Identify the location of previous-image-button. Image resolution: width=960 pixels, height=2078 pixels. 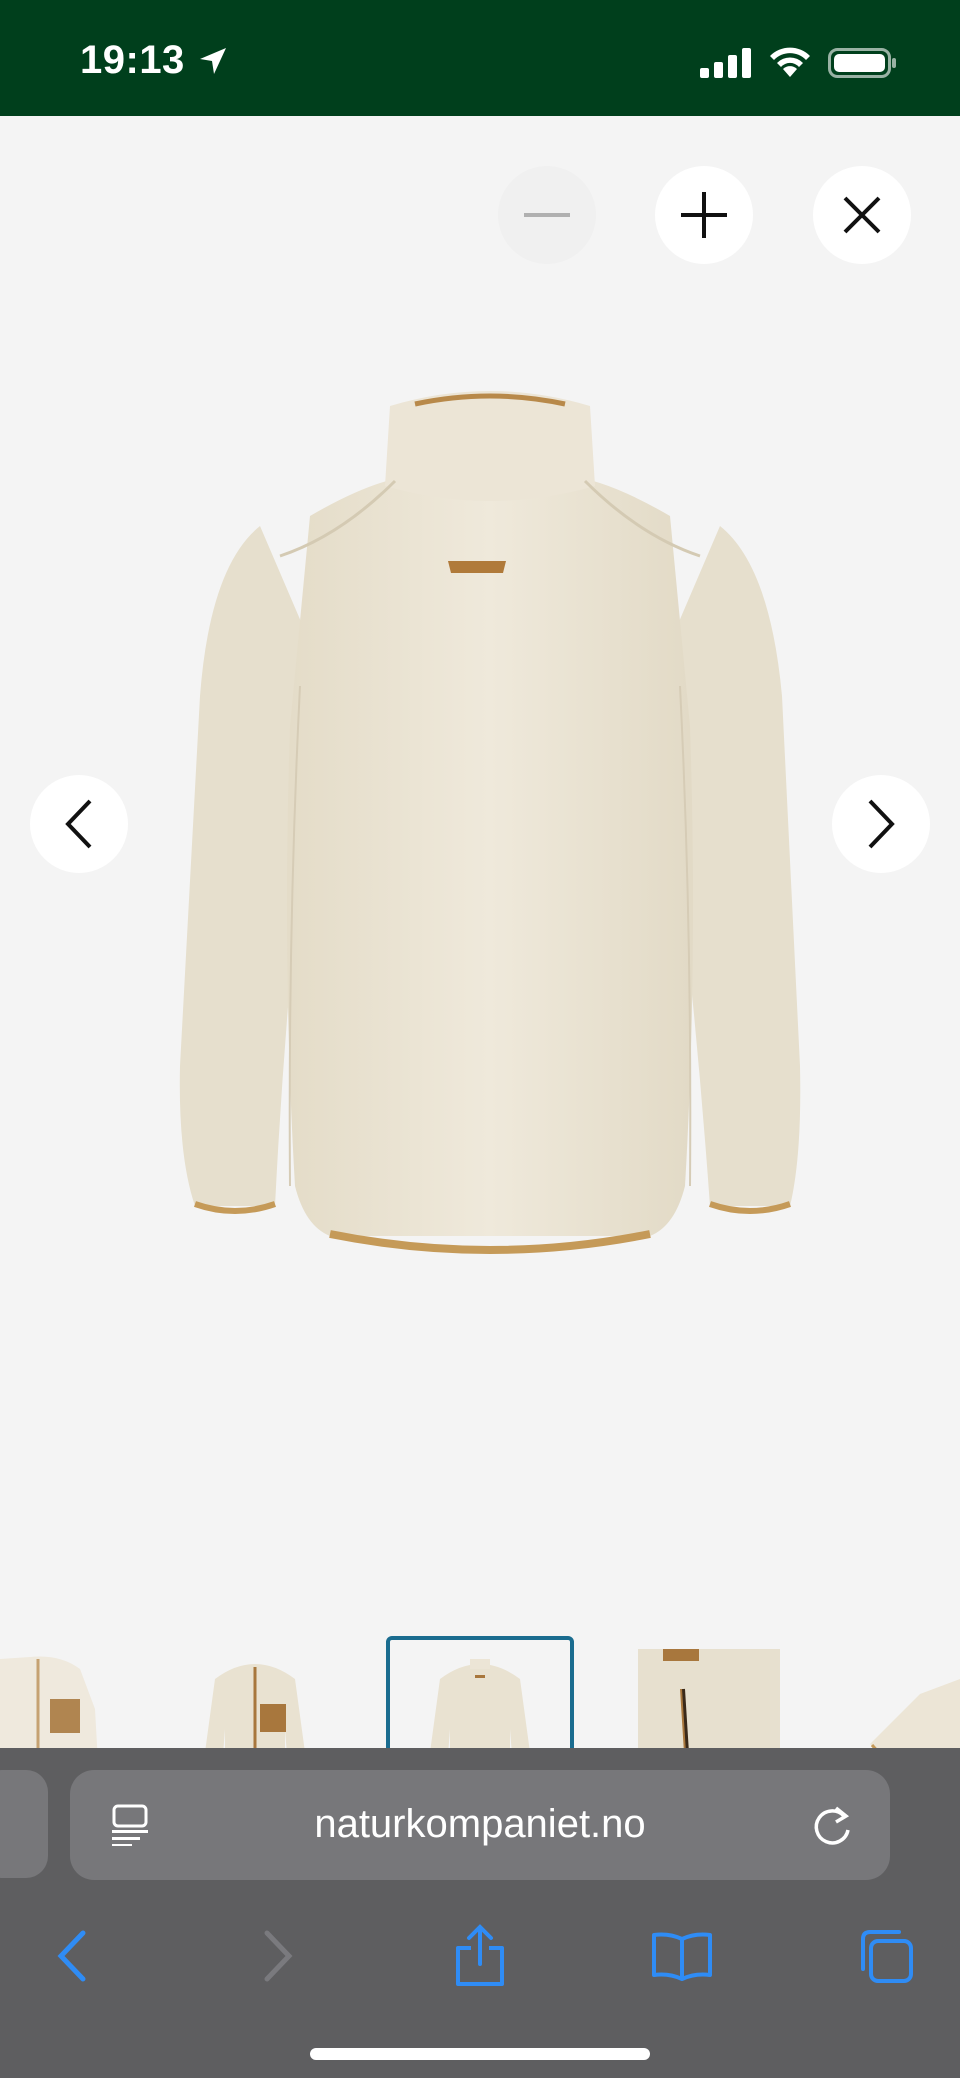
(79, 824).